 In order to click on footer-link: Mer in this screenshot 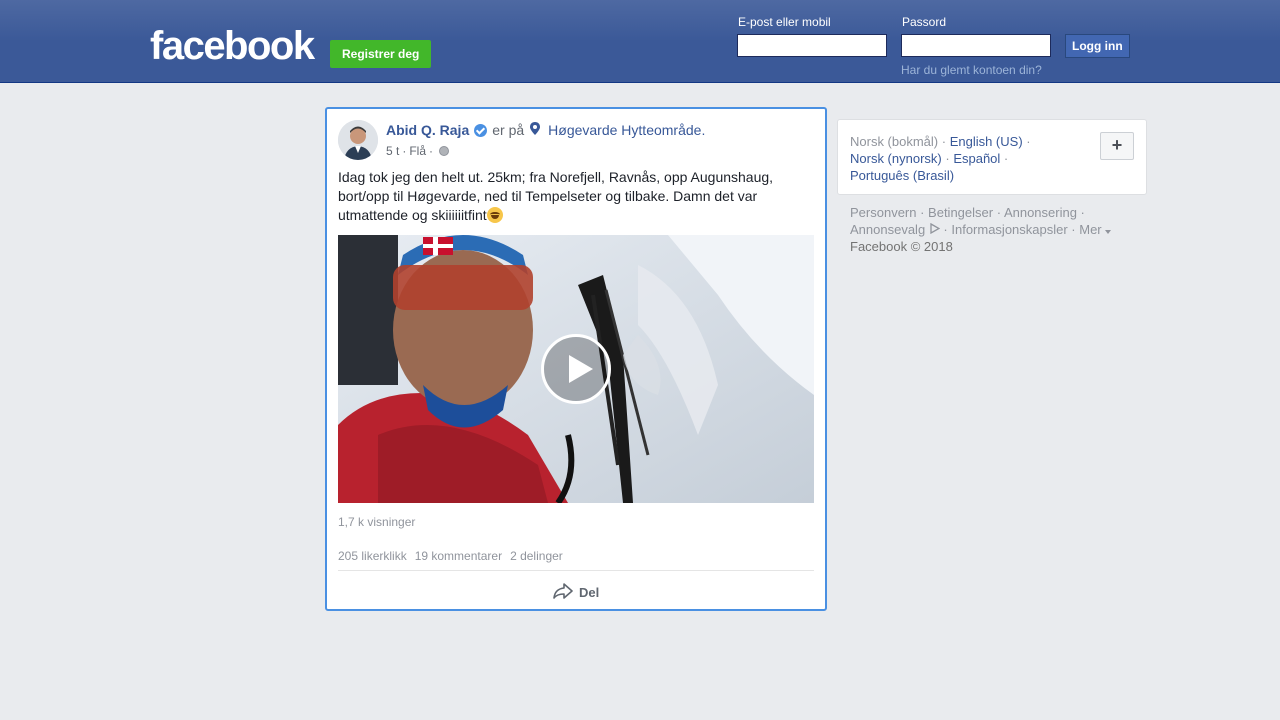, I will do `click(1090, 229)`.